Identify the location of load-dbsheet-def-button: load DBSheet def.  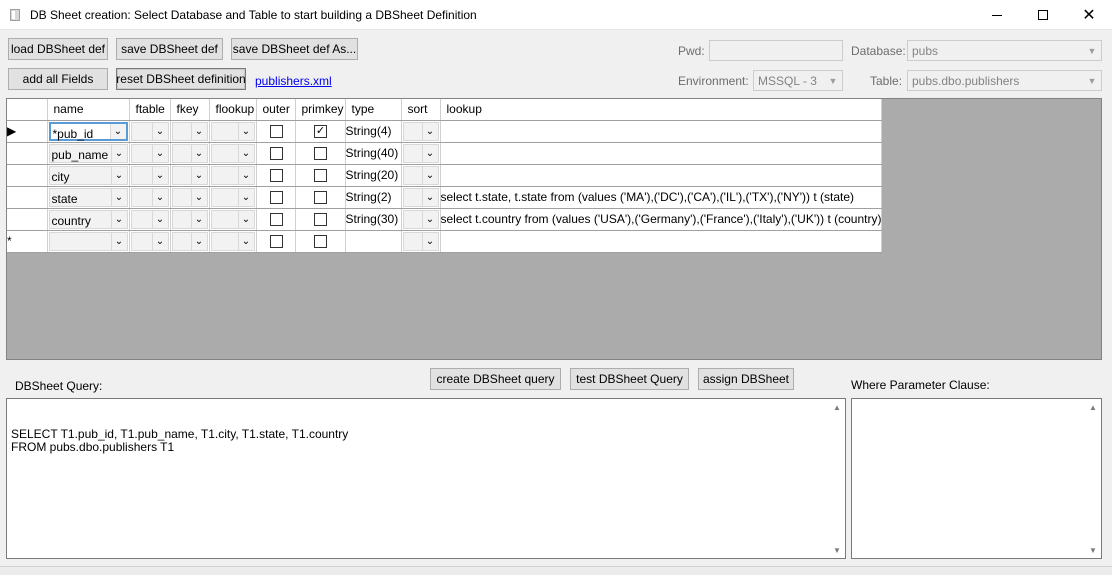
(58, 49).